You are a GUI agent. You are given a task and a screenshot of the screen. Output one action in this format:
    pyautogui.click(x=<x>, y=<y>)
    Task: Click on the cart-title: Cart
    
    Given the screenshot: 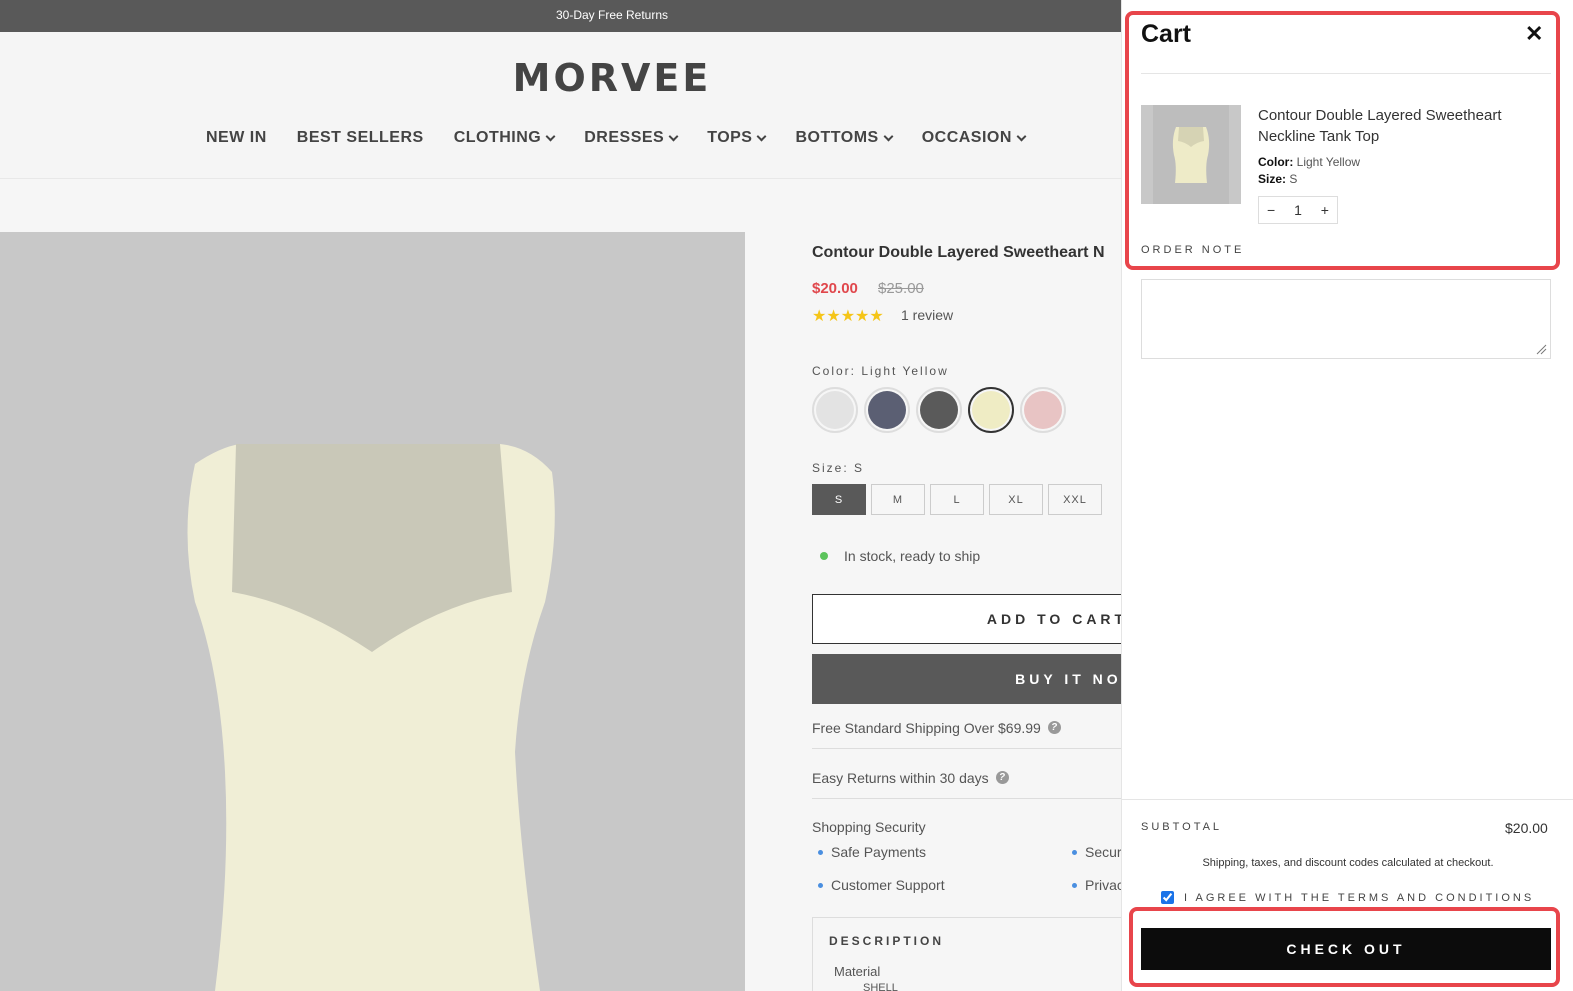 What is the action you would take?
    pyautogui.click(x=1166, y=34)
    